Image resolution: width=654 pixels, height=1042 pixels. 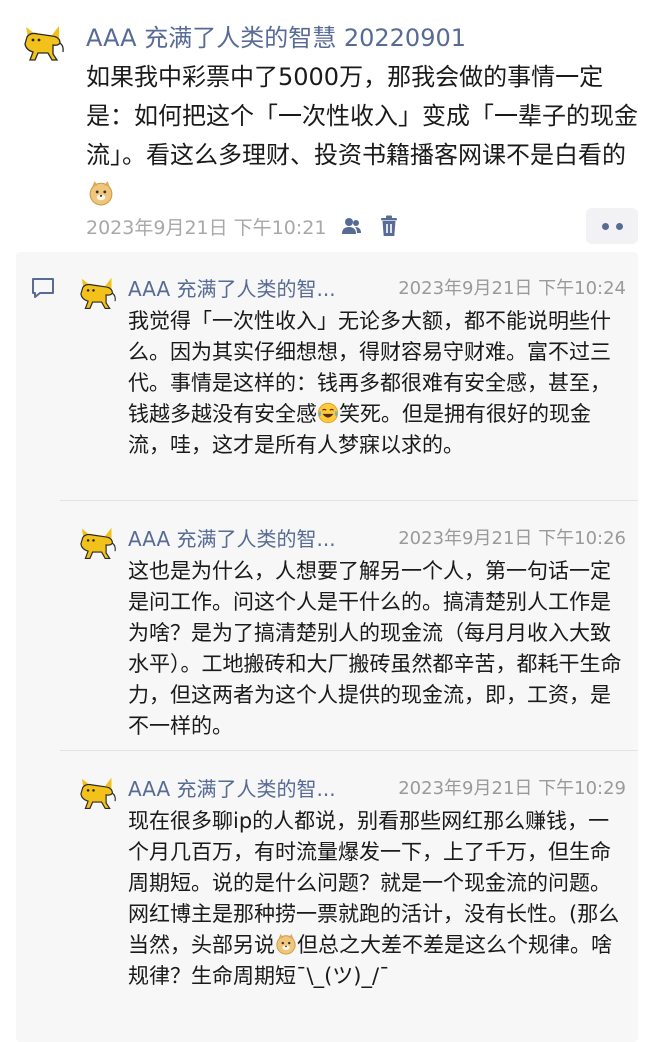 I want to click on laughing-crying-emoji, so click(x=328, y=413).